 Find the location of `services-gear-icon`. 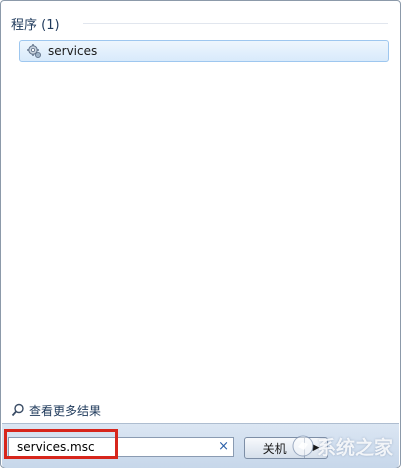

services-gear-icon is located at coordinates (34, 51).